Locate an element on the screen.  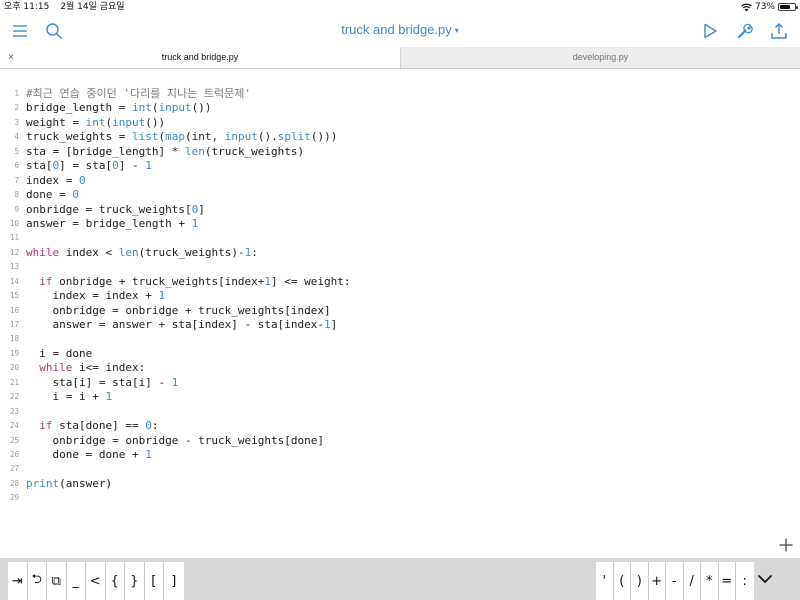
keyboard-accessory-bar: ⇥ ⮌ ⧉ _ <{}[] '() + - / * =: is located at coordinates (400, 579).